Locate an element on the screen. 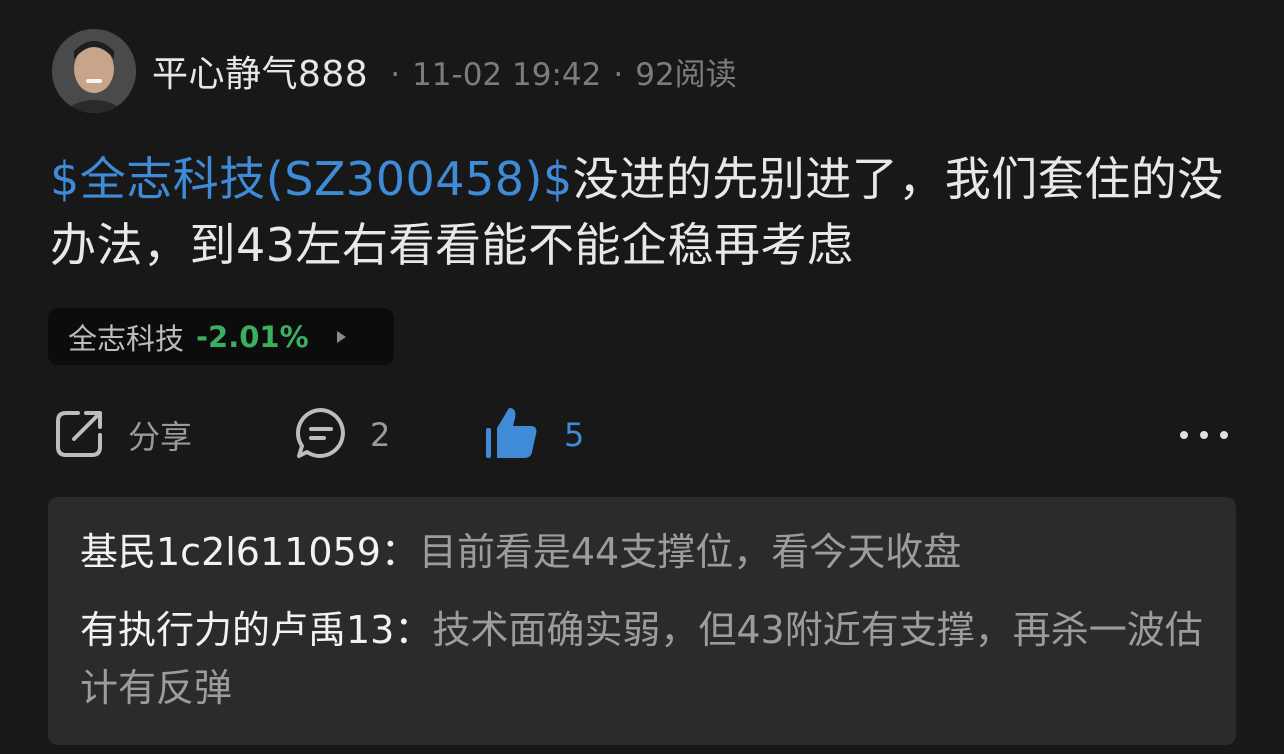 Image resolution: width=1284 pixels, height=754 pixels. read-count: 92阅读 is located at coordinates (686, 74).